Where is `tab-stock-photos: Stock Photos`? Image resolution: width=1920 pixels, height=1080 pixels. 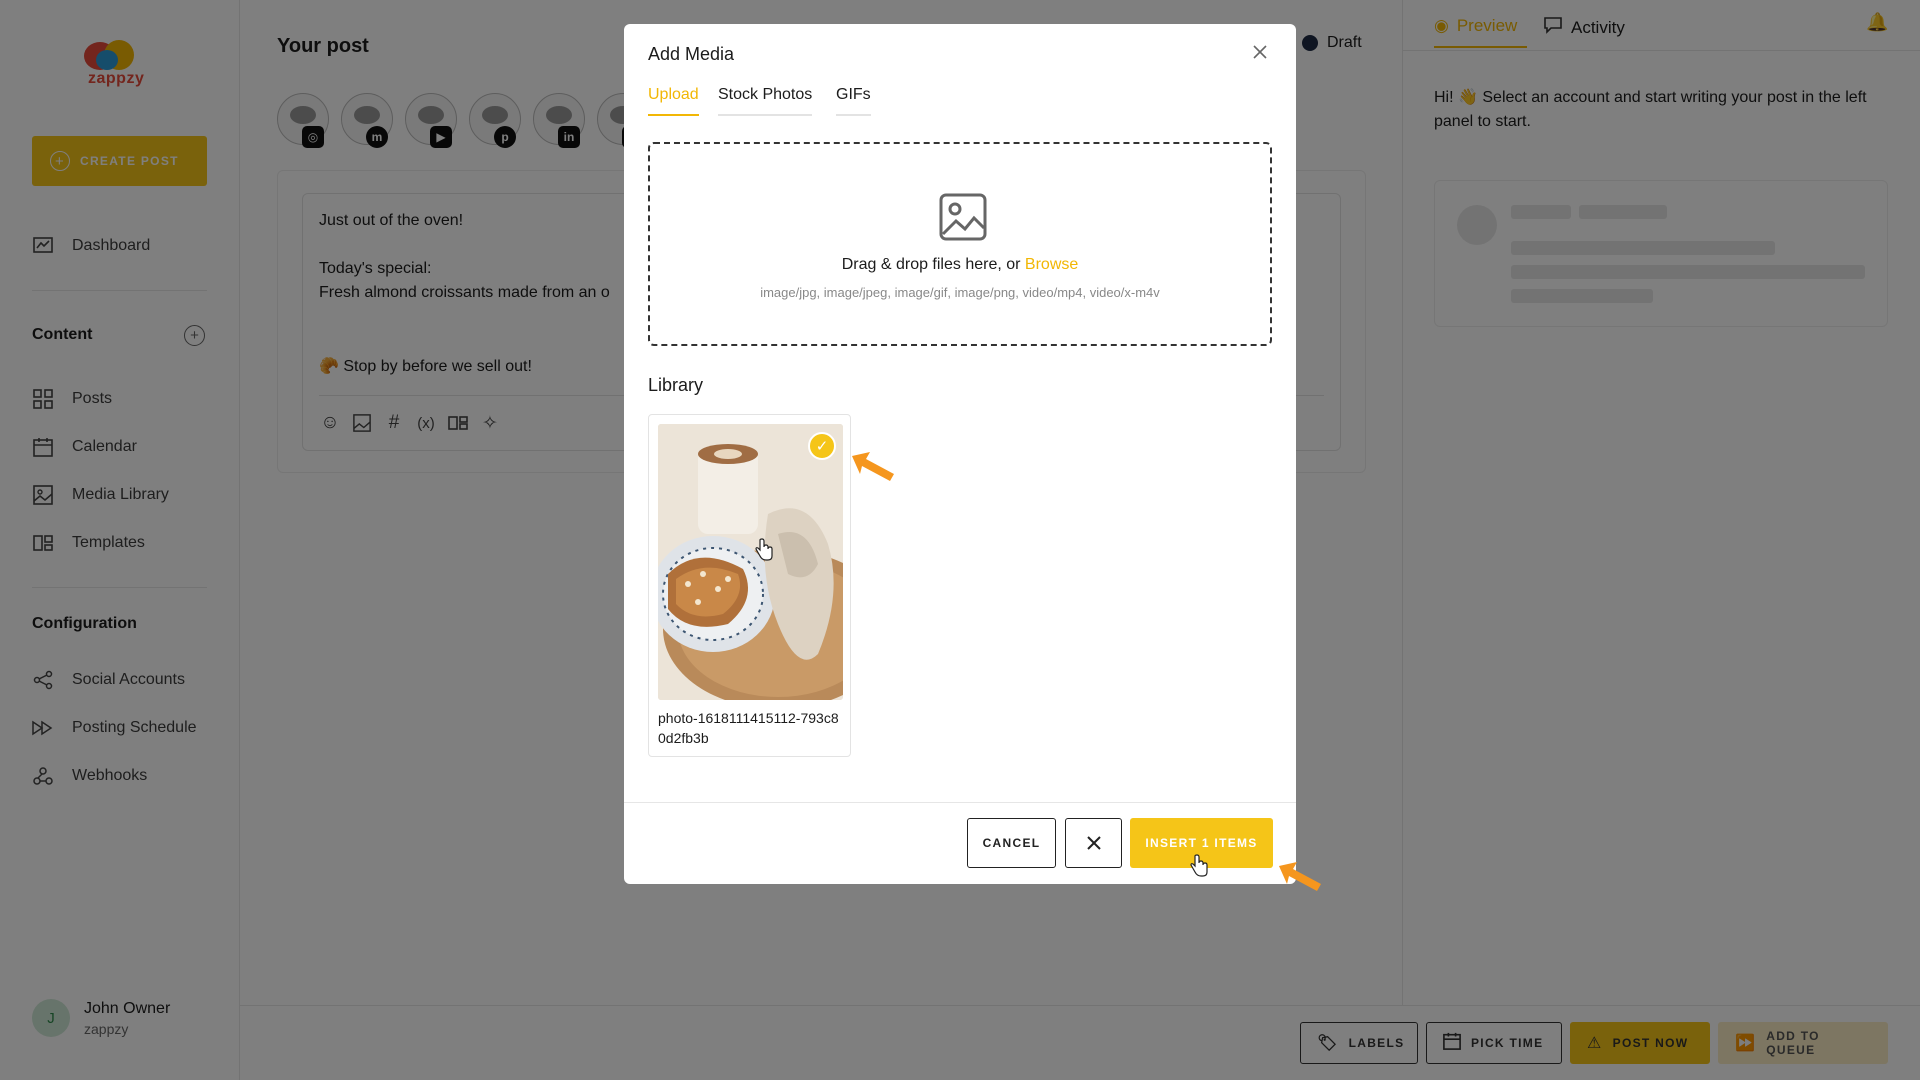 tab-stock-photos: Stock Photos is located at coordinates (765, 101).